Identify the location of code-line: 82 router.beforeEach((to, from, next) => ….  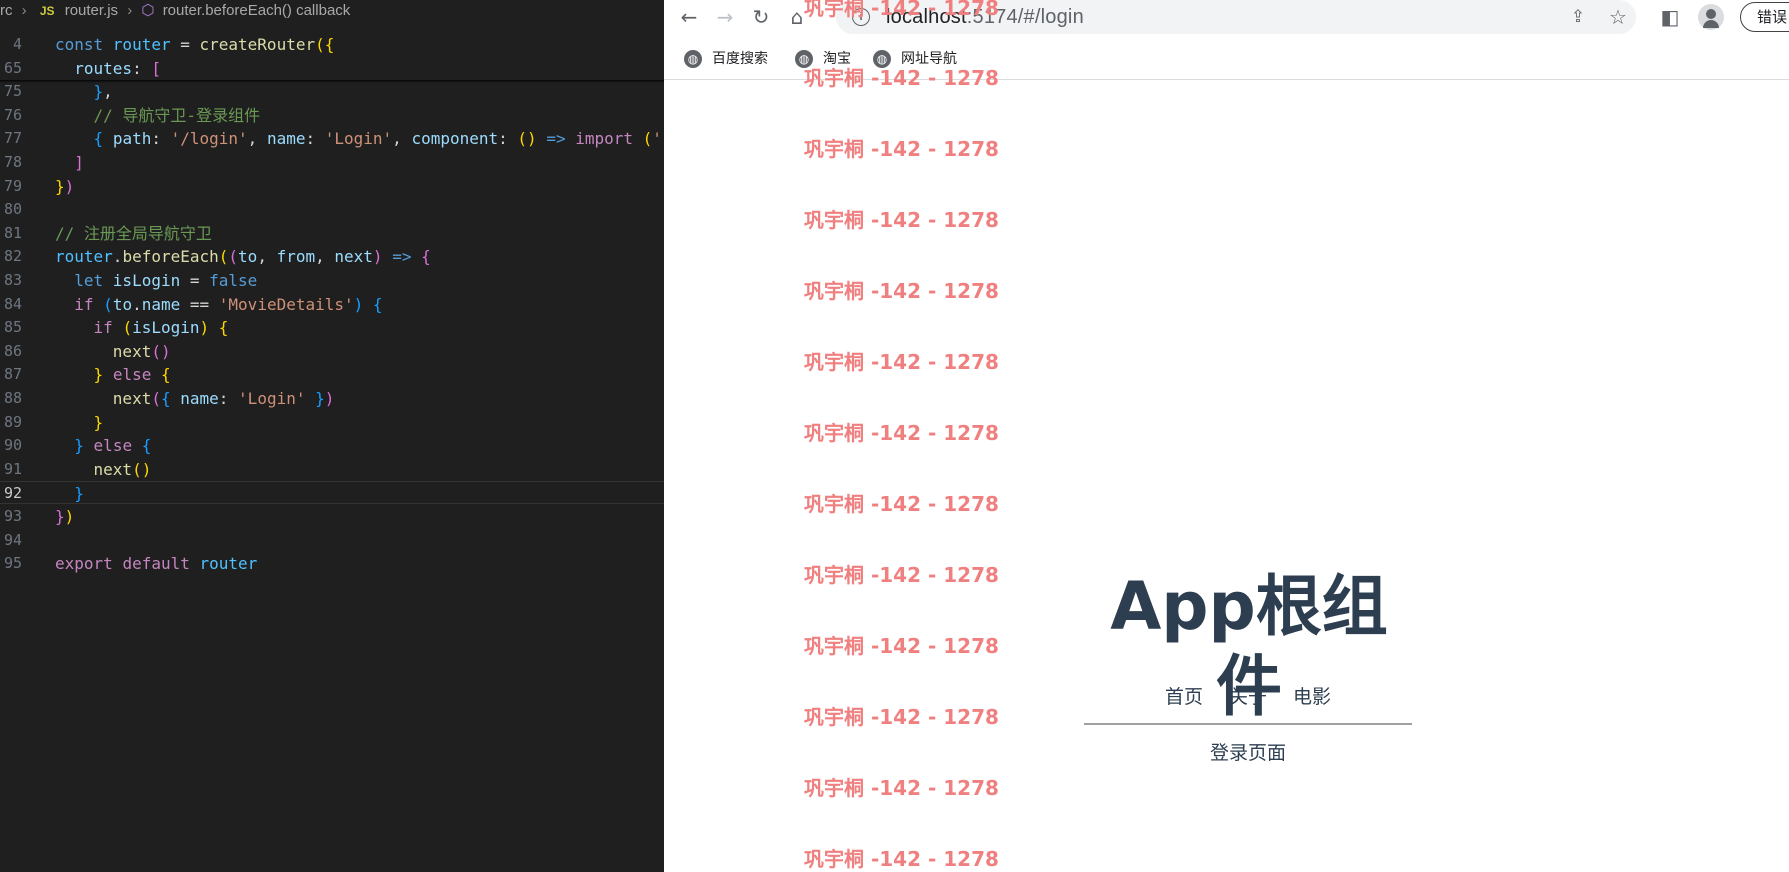
(332, 256).